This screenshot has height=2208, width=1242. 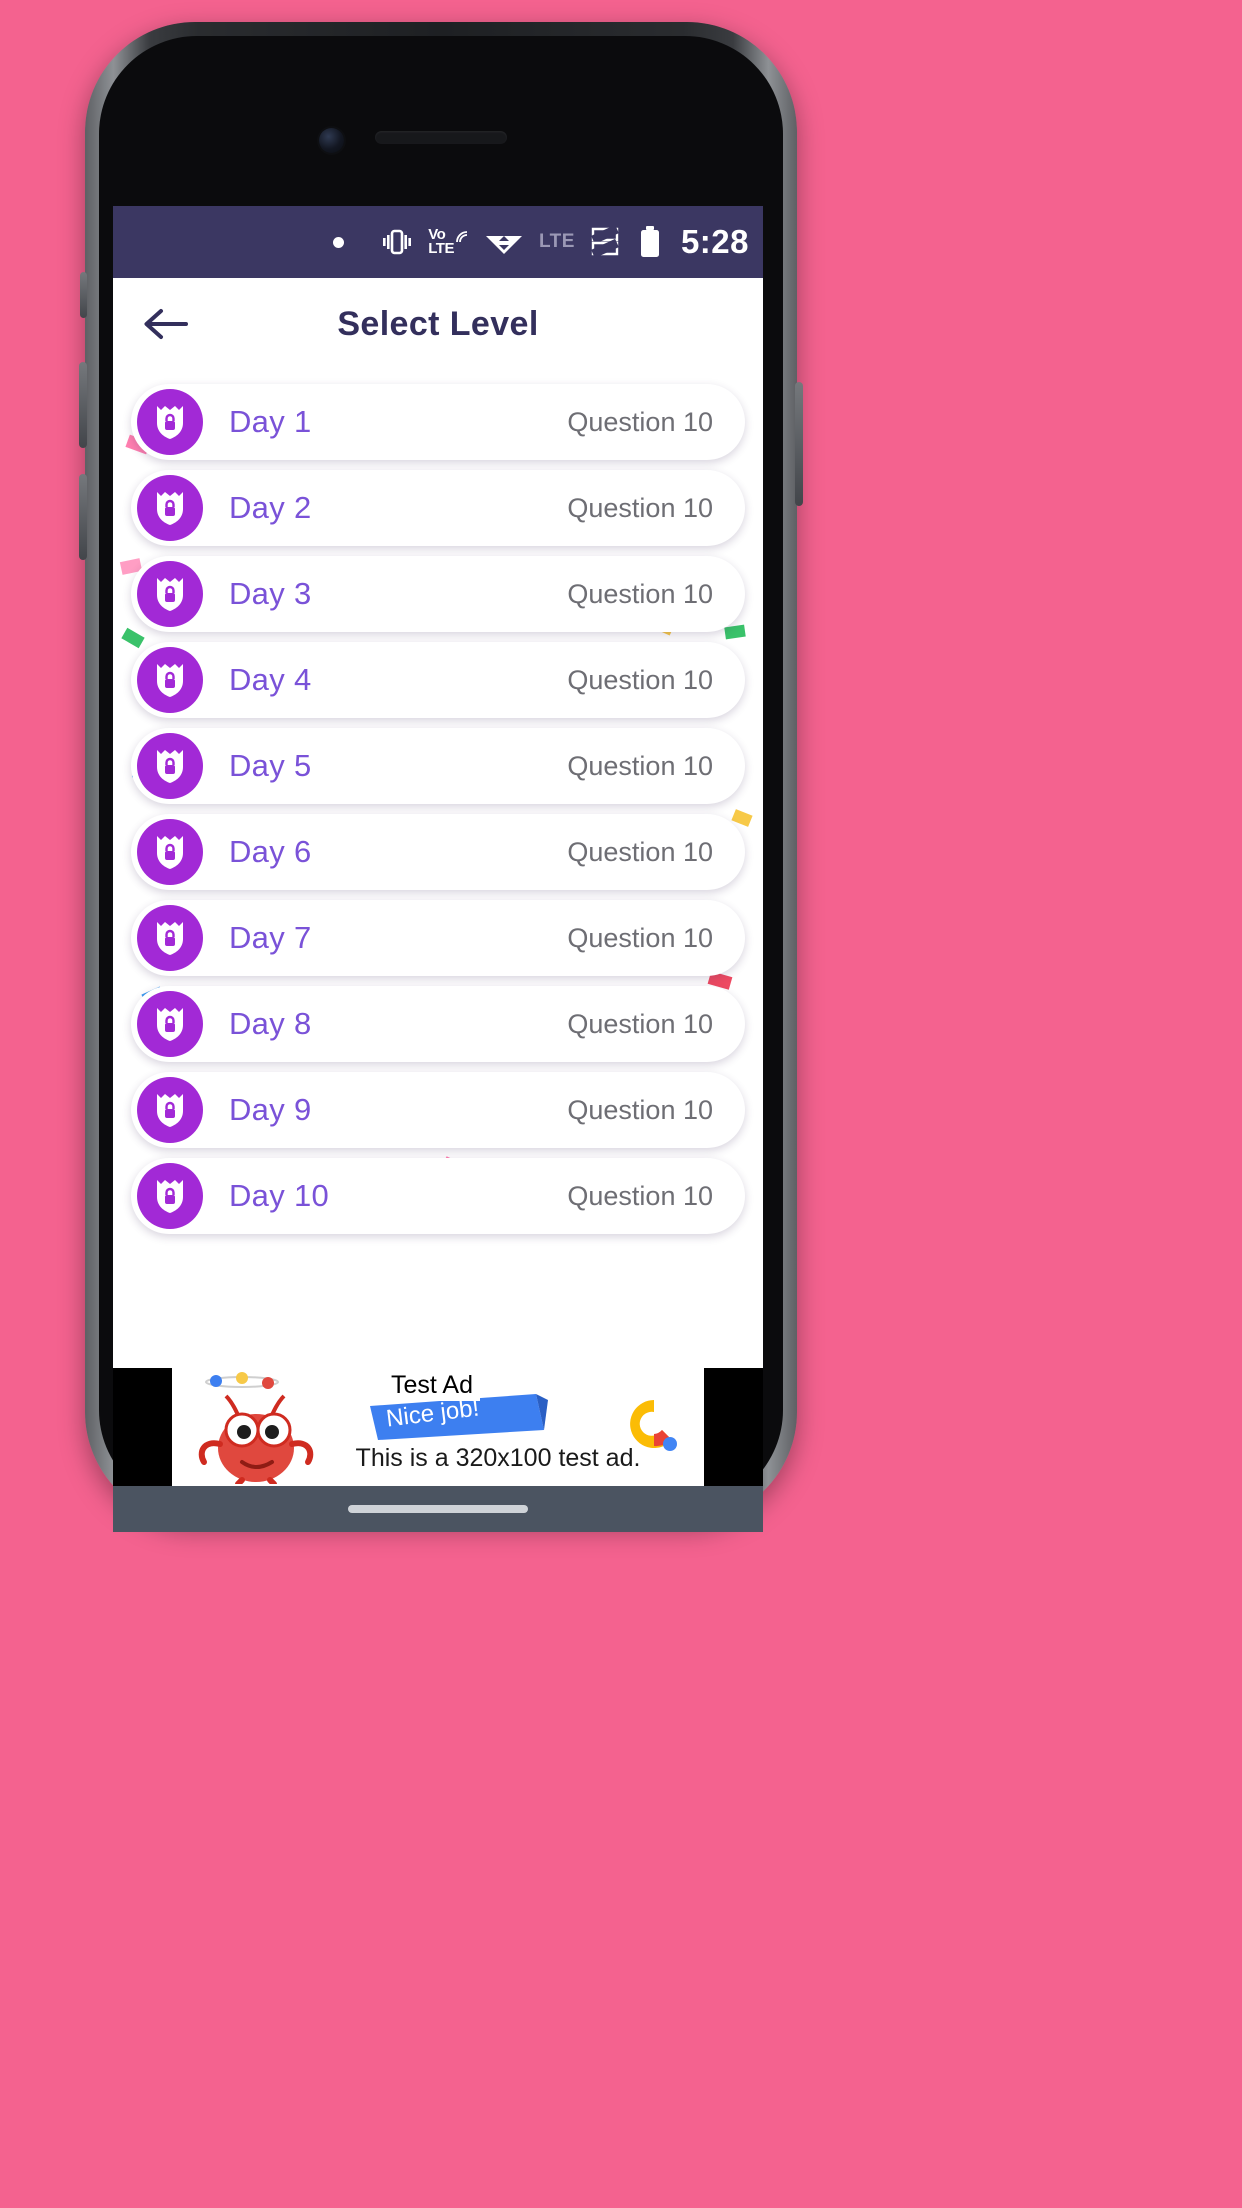 I want to click on back-arrow-icon, so click(x=166, y=324).